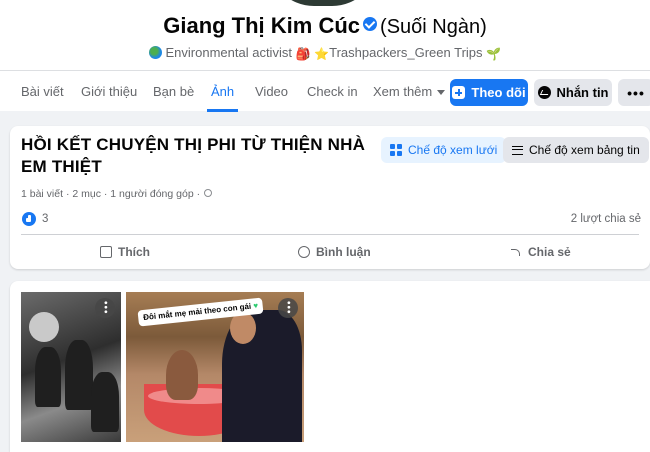 The image size is (650, 452). I want to click on grid-view-button: Chế độ xem lưới, so click(444, 150).